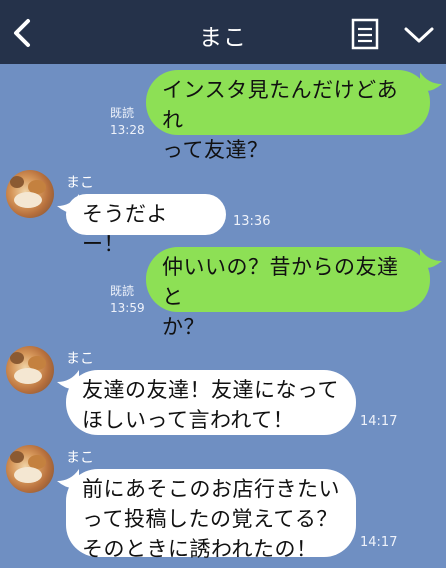  I want to click on read-receipt: 既読 13:59, so click(127, 299).